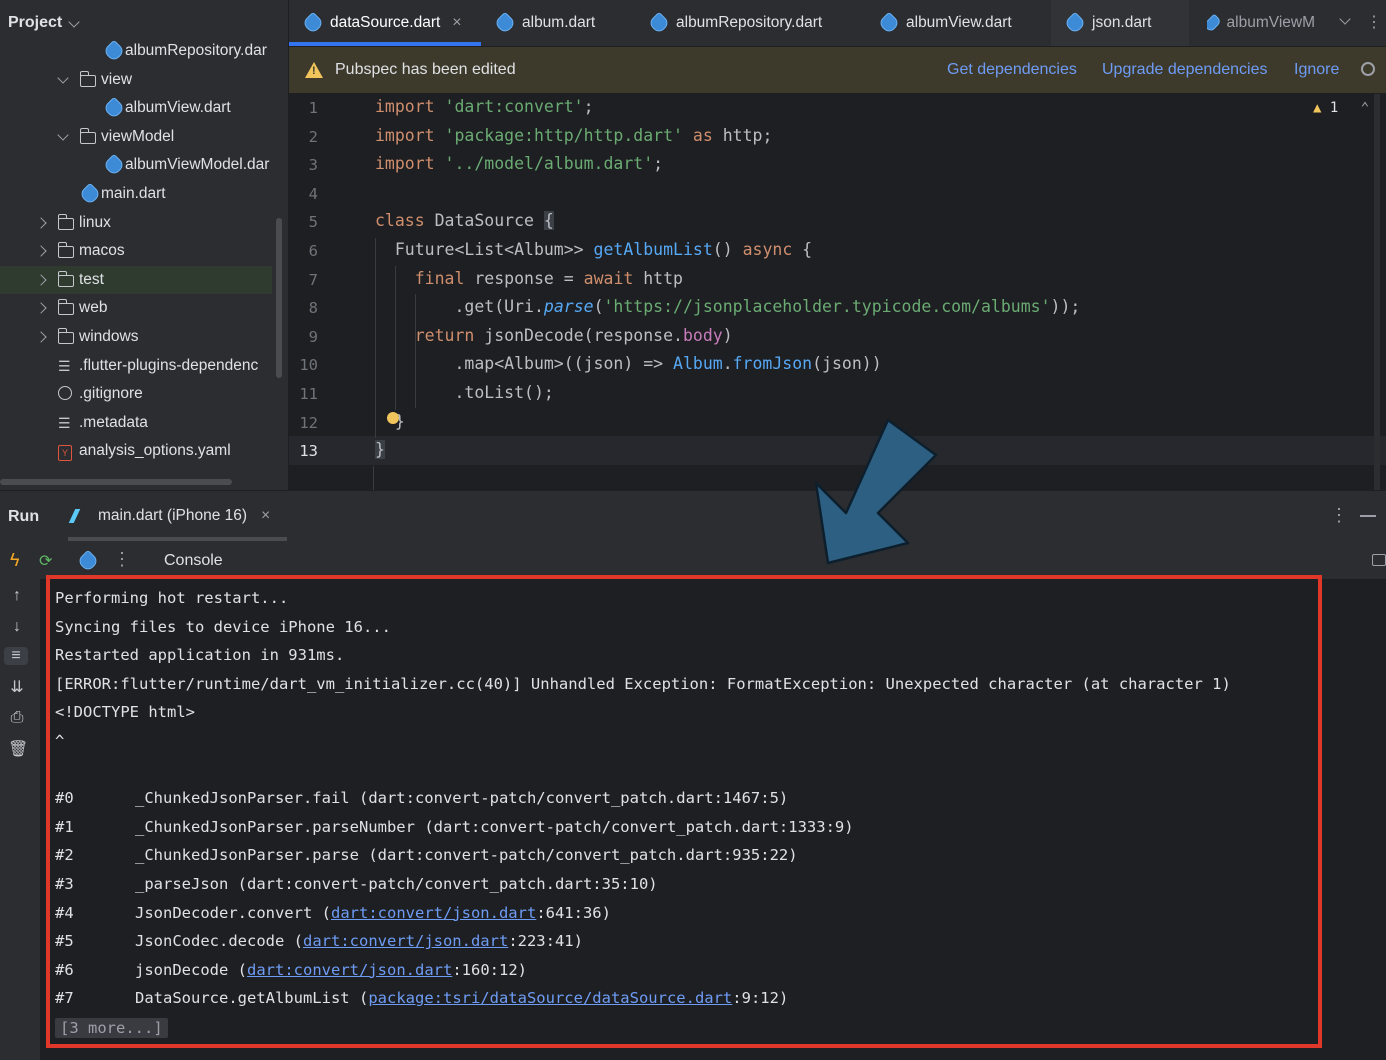  What do you see at coordinates (177, 539) in the screenshot?
I see `active-tab-indicator` at bounding box center [177, 539].